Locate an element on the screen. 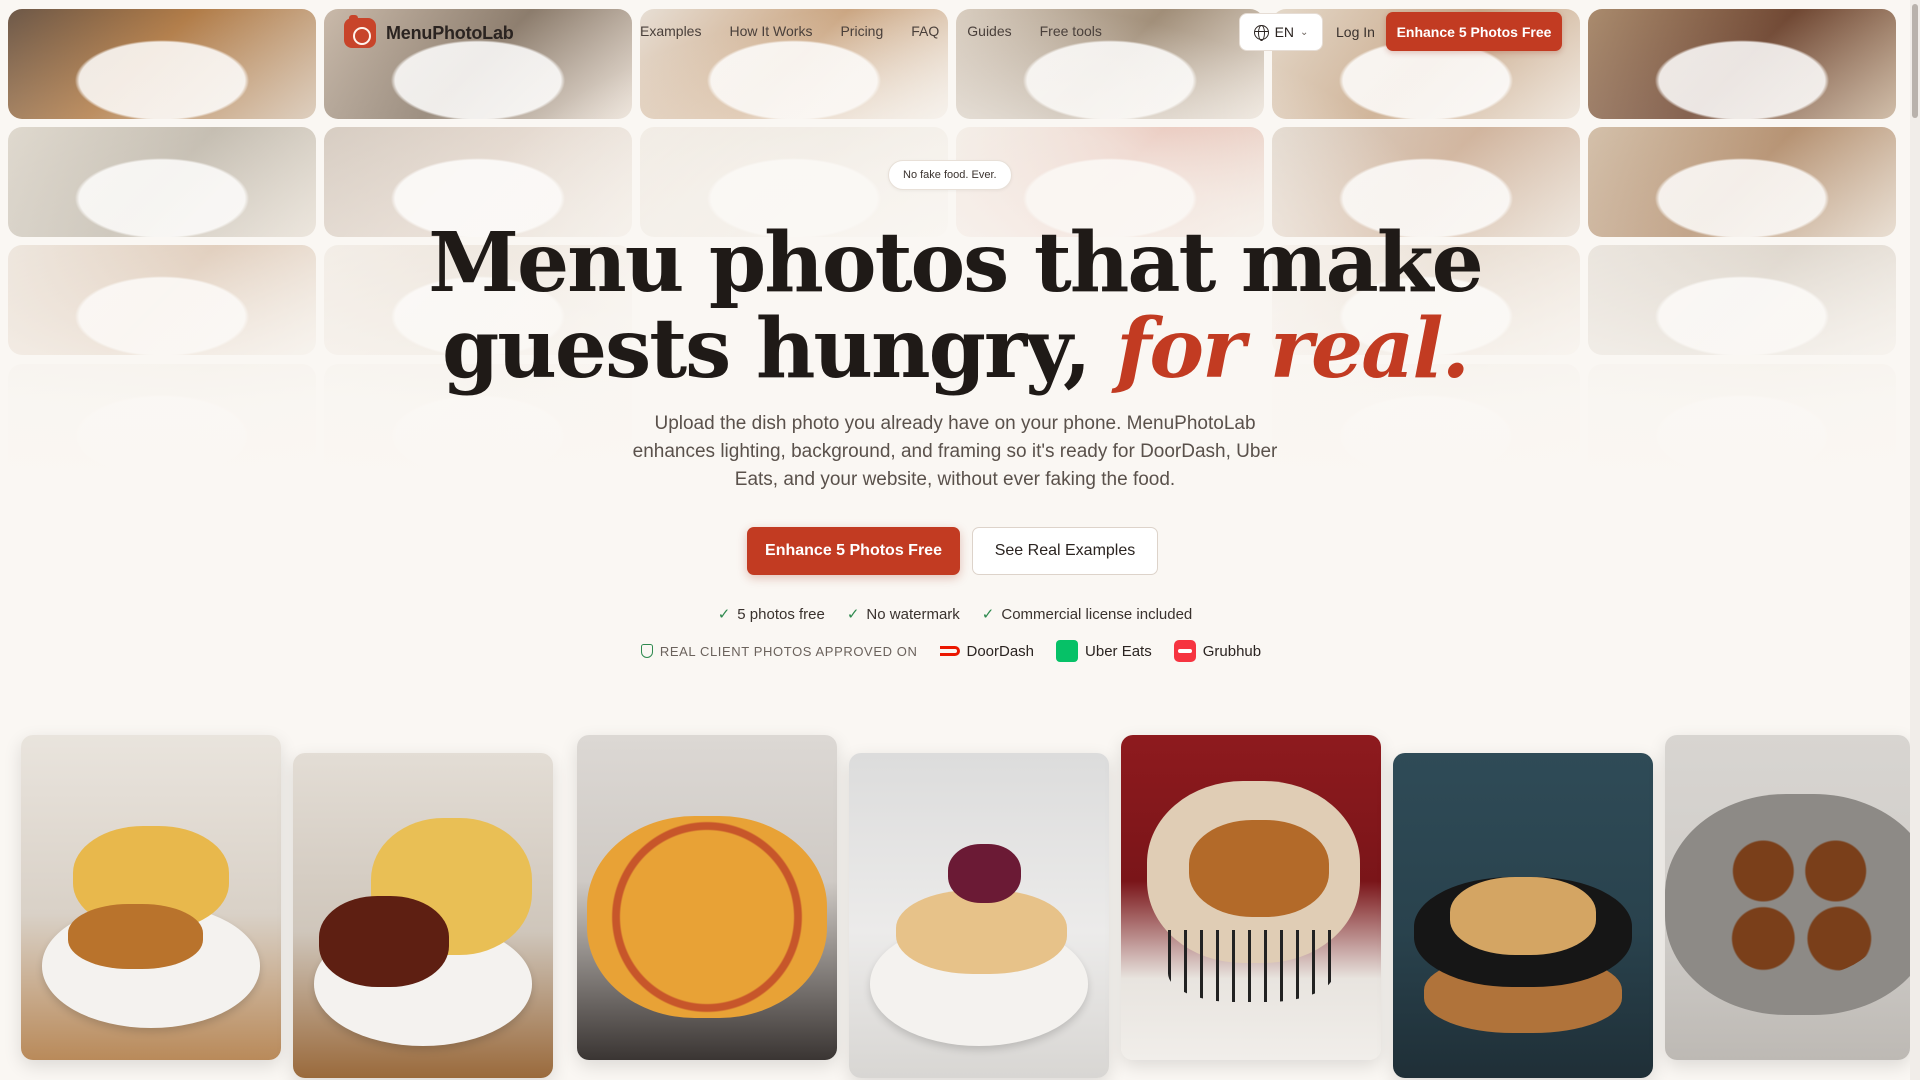 The height and width of the screenshot is (1080, 1920). platform-ubereats: Uber Eats is located at coordinates (1104, 651).